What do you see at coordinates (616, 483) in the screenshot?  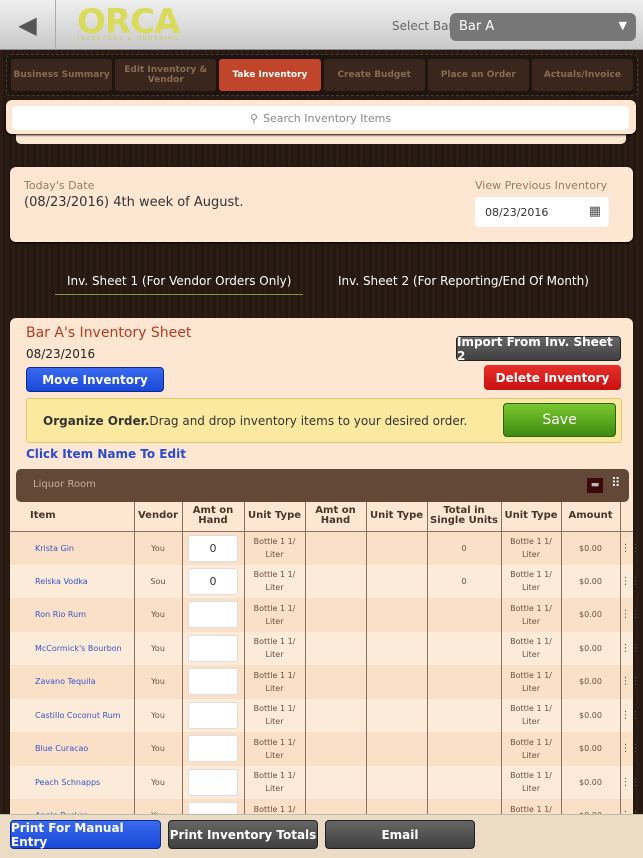 I see `grid-view-icon: ⠿` at bounding box center [616, 483].